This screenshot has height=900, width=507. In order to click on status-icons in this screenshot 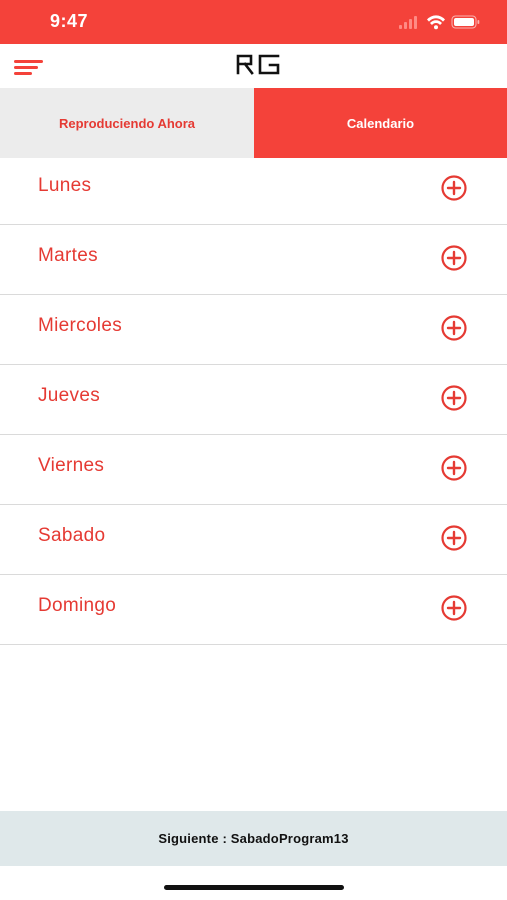, I will do `click(440, 22)`.